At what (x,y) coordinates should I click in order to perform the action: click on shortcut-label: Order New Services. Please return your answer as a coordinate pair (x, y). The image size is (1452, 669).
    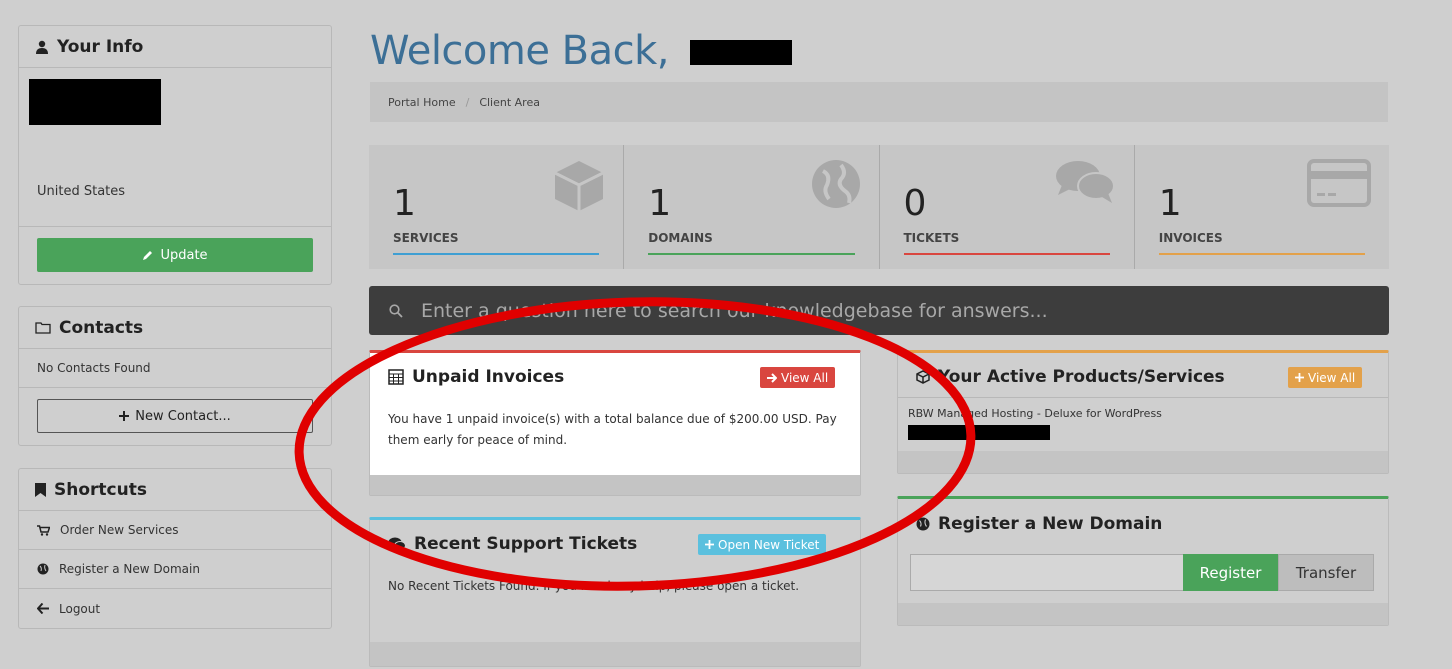
    Looking at the image, I should click on (119, 530).